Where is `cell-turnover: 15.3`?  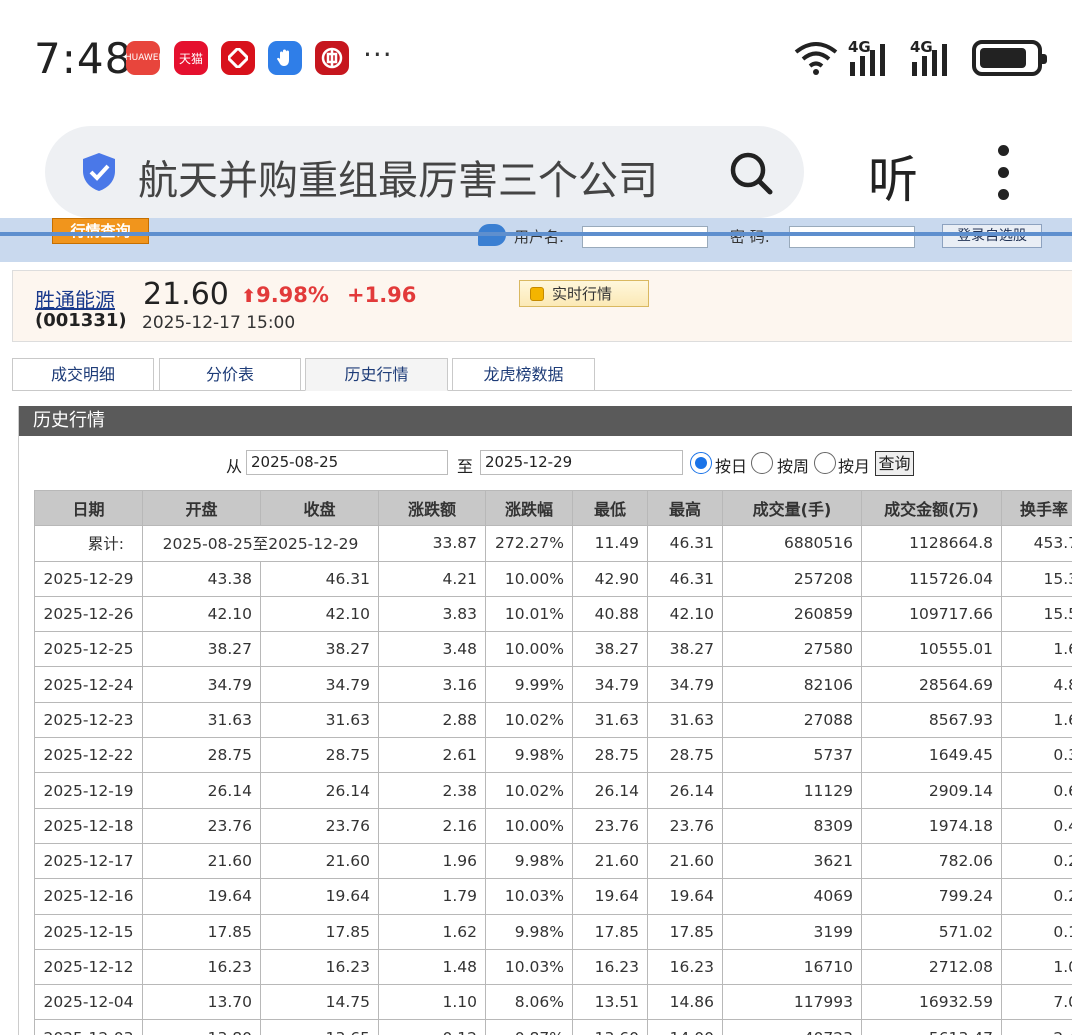
cell-turnover: 15.3 is located at coordinates (1036, 578).